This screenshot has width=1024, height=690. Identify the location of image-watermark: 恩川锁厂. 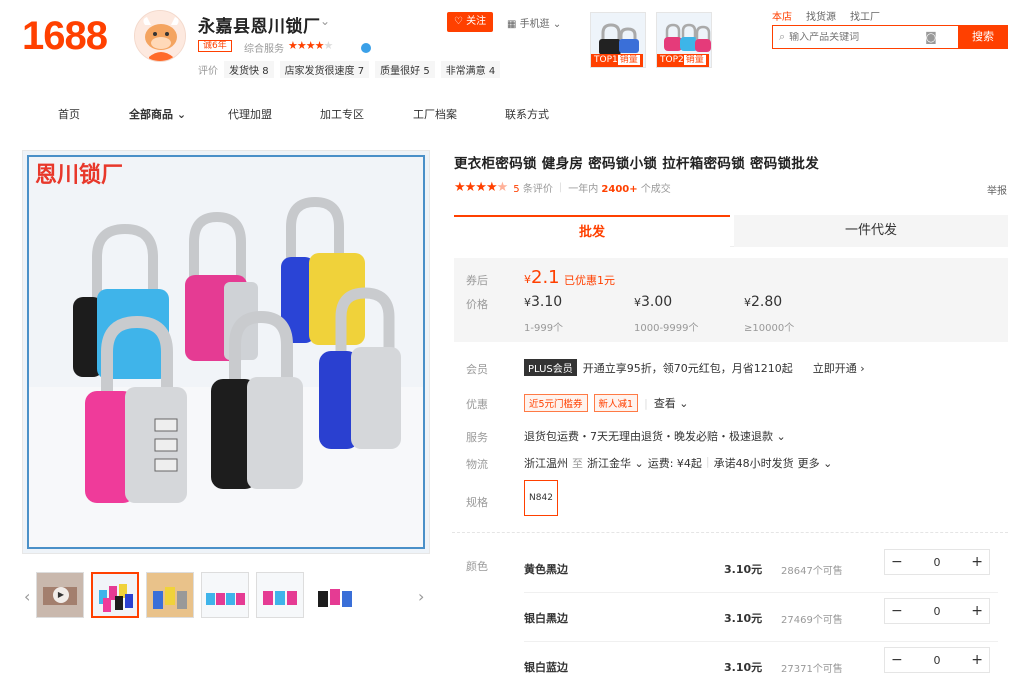
(79, 175).